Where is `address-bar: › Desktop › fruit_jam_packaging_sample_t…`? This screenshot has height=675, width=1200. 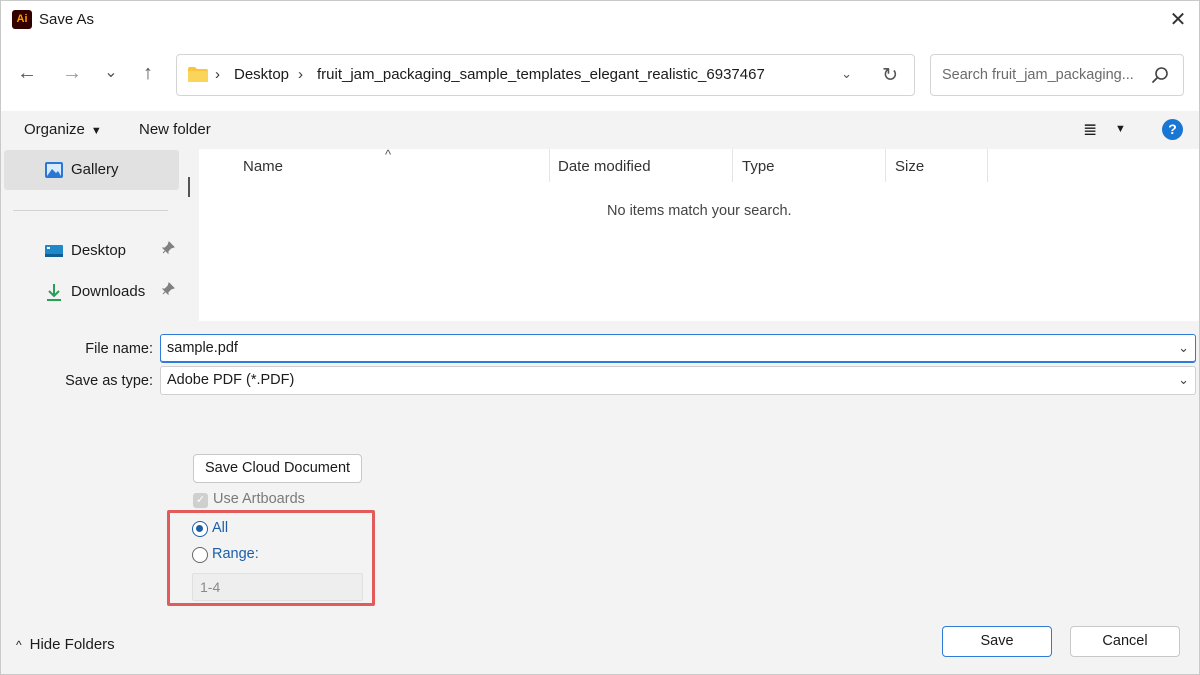
address-bar: › Desktop › fruit_jam_packaging_sample_t… is located at coordinates (545, 75).